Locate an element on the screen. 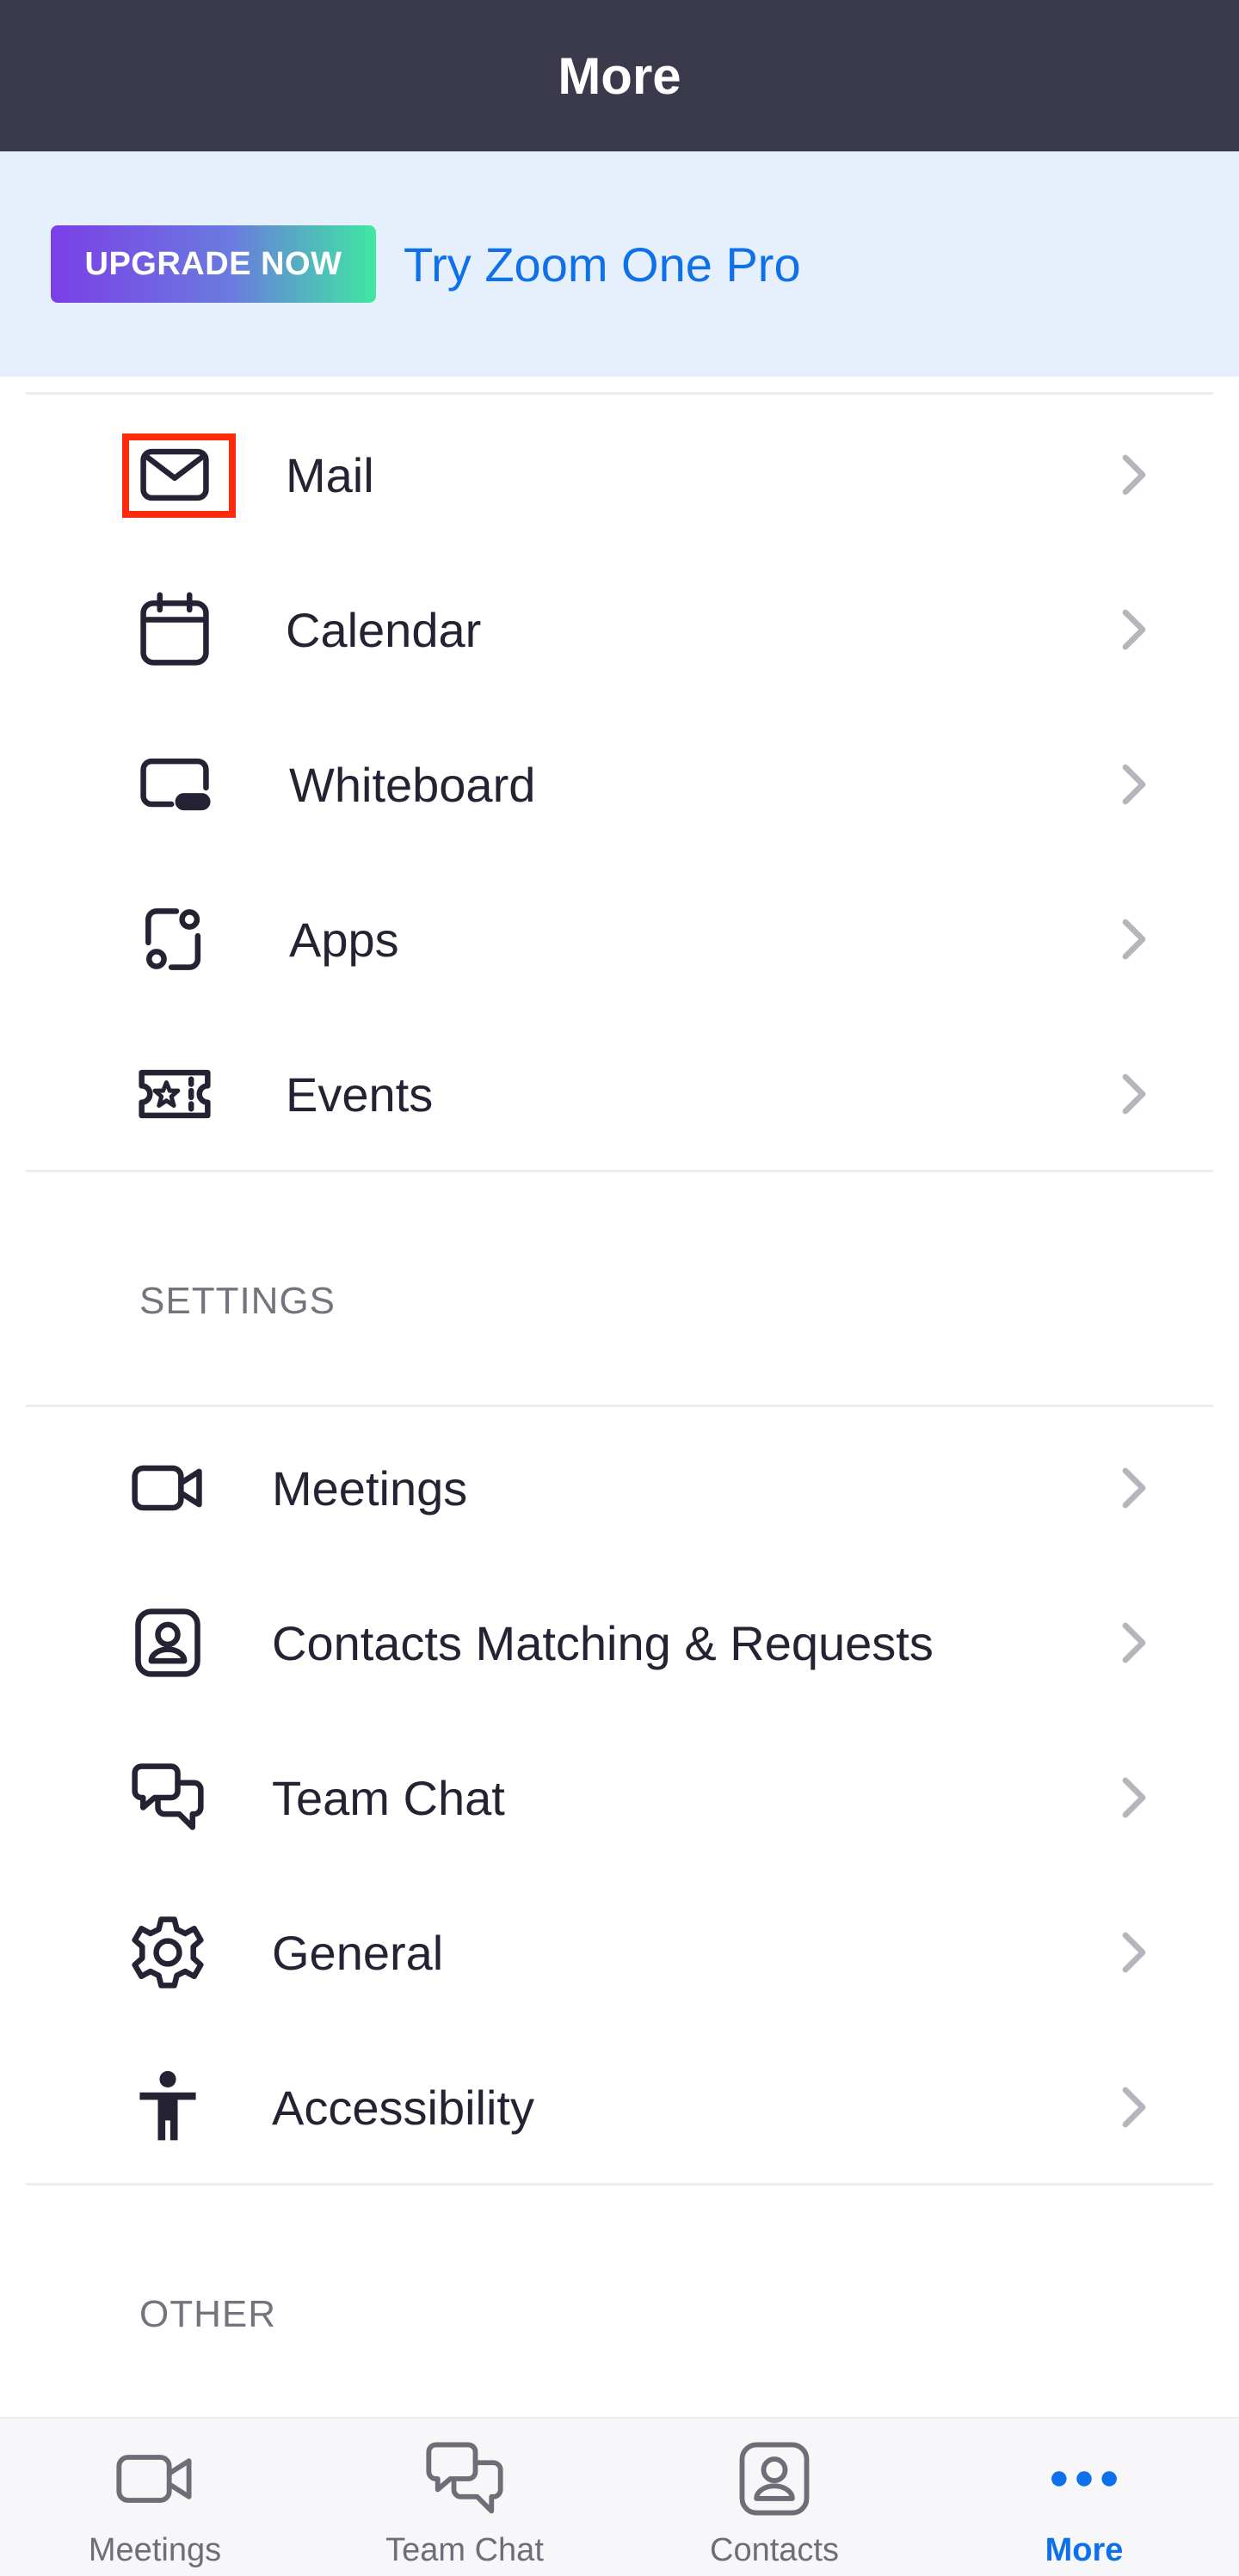  menu-item-events: Events is located at coordinates (619, 1094).